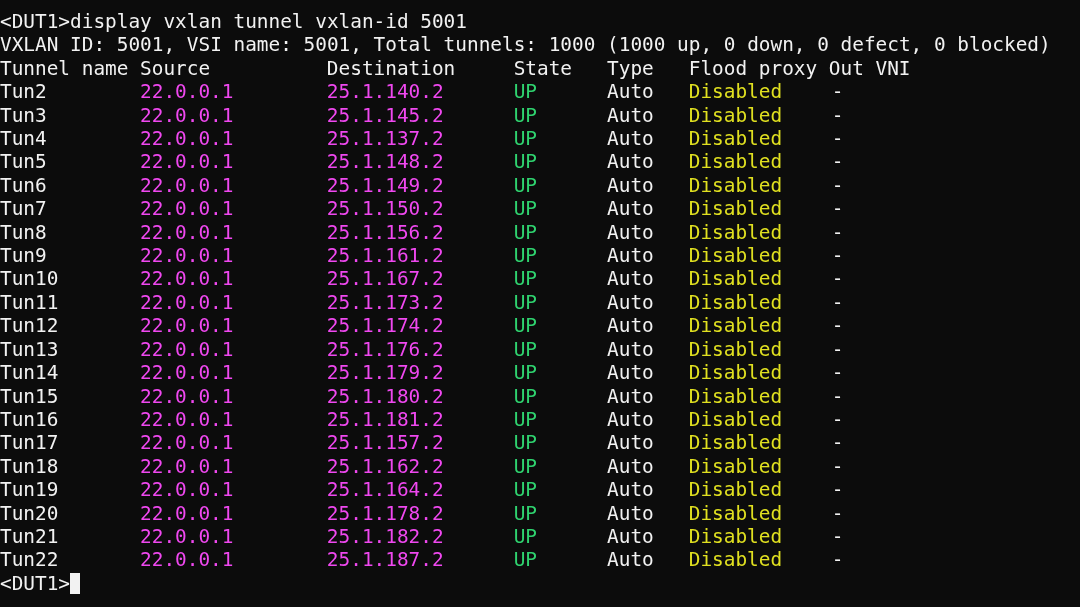  I want to click on destination-address: 25.1.137.2, so click(385, 139).